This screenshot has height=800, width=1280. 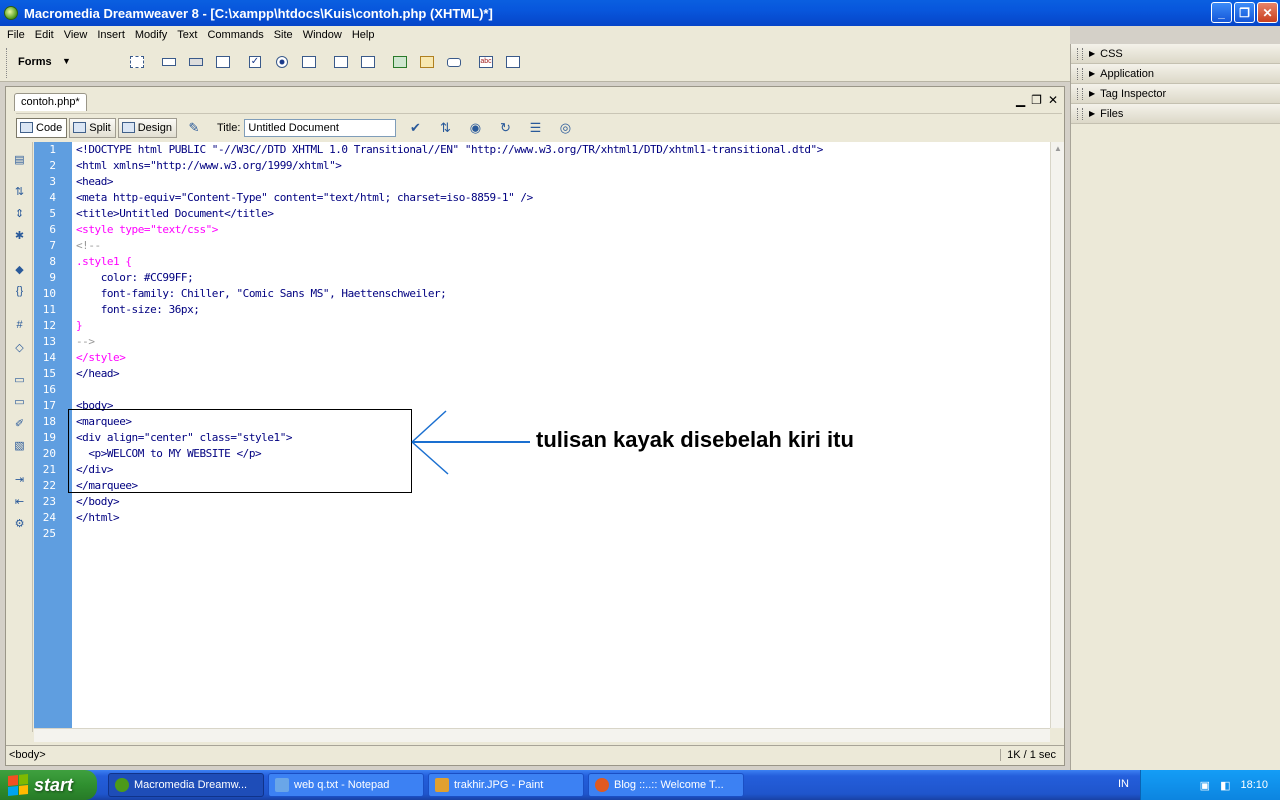 I want to click on wrap-tag-icon: ✐, so click(x=19, y=423).